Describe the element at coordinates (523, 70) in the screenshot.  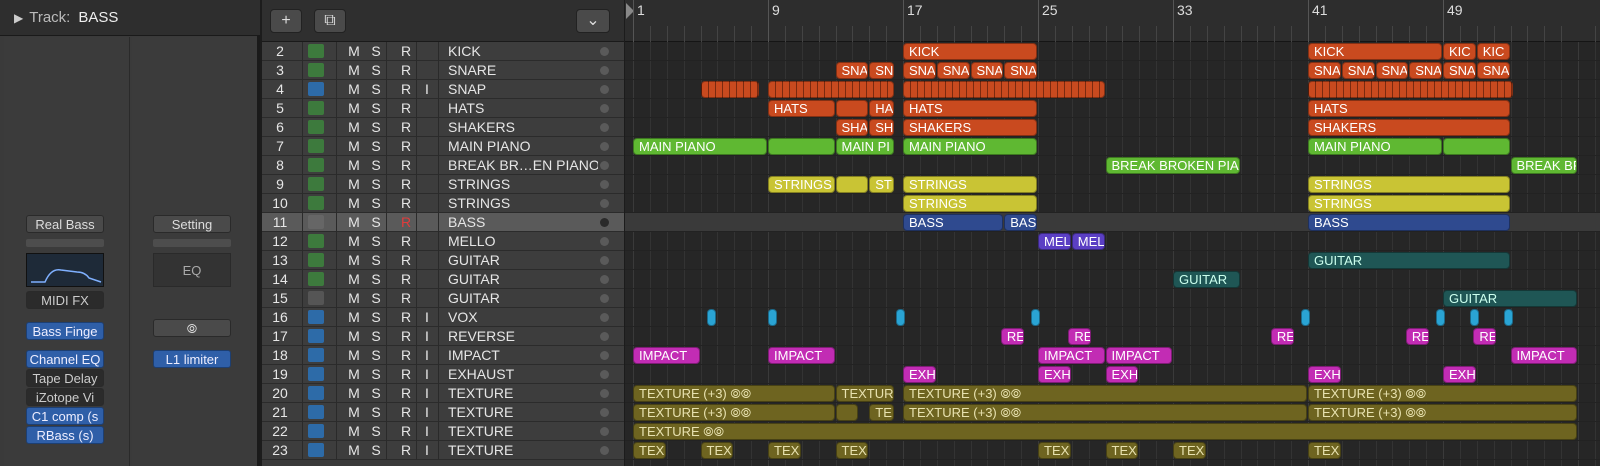
I see `track-name: SNARE` at that location.